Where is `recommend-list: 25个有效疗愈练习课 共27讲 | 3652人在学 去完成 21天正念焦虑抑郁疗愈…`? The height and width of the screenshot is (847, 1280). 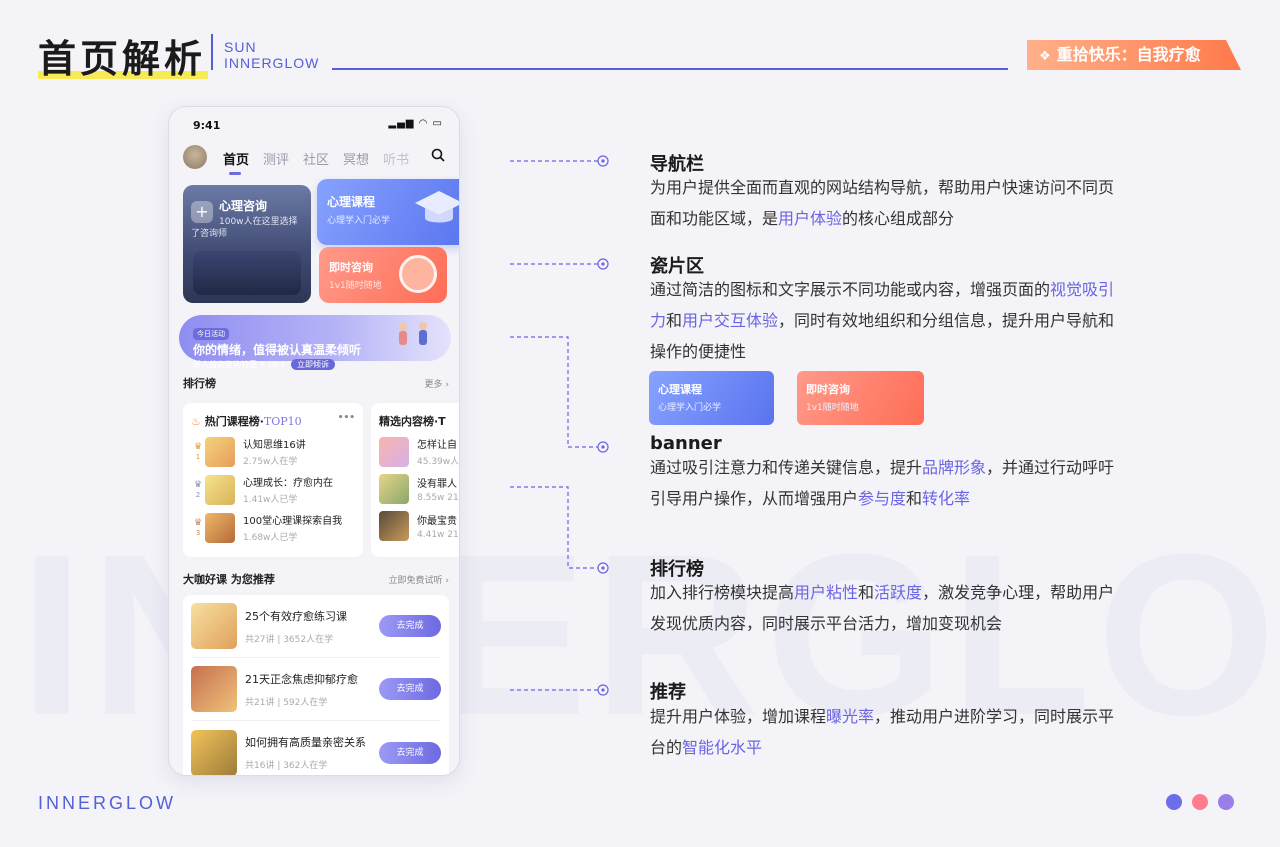
recommend-list: 25个有效疗愈练习课 共27讲 | 3652人在学 去完成 21天正念焦虑抑郁疗愈… is located at coordinates (316, 685).